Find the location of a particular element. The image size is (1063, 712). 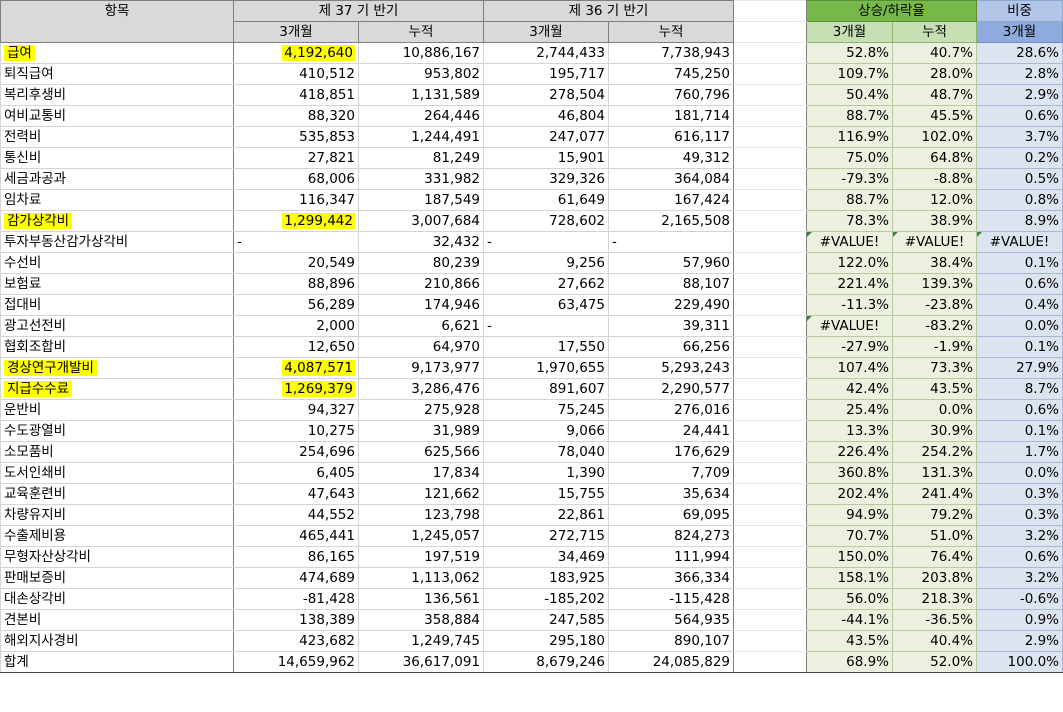

cell-item-name: 지급수수료 is located at coordinates (117, 389).